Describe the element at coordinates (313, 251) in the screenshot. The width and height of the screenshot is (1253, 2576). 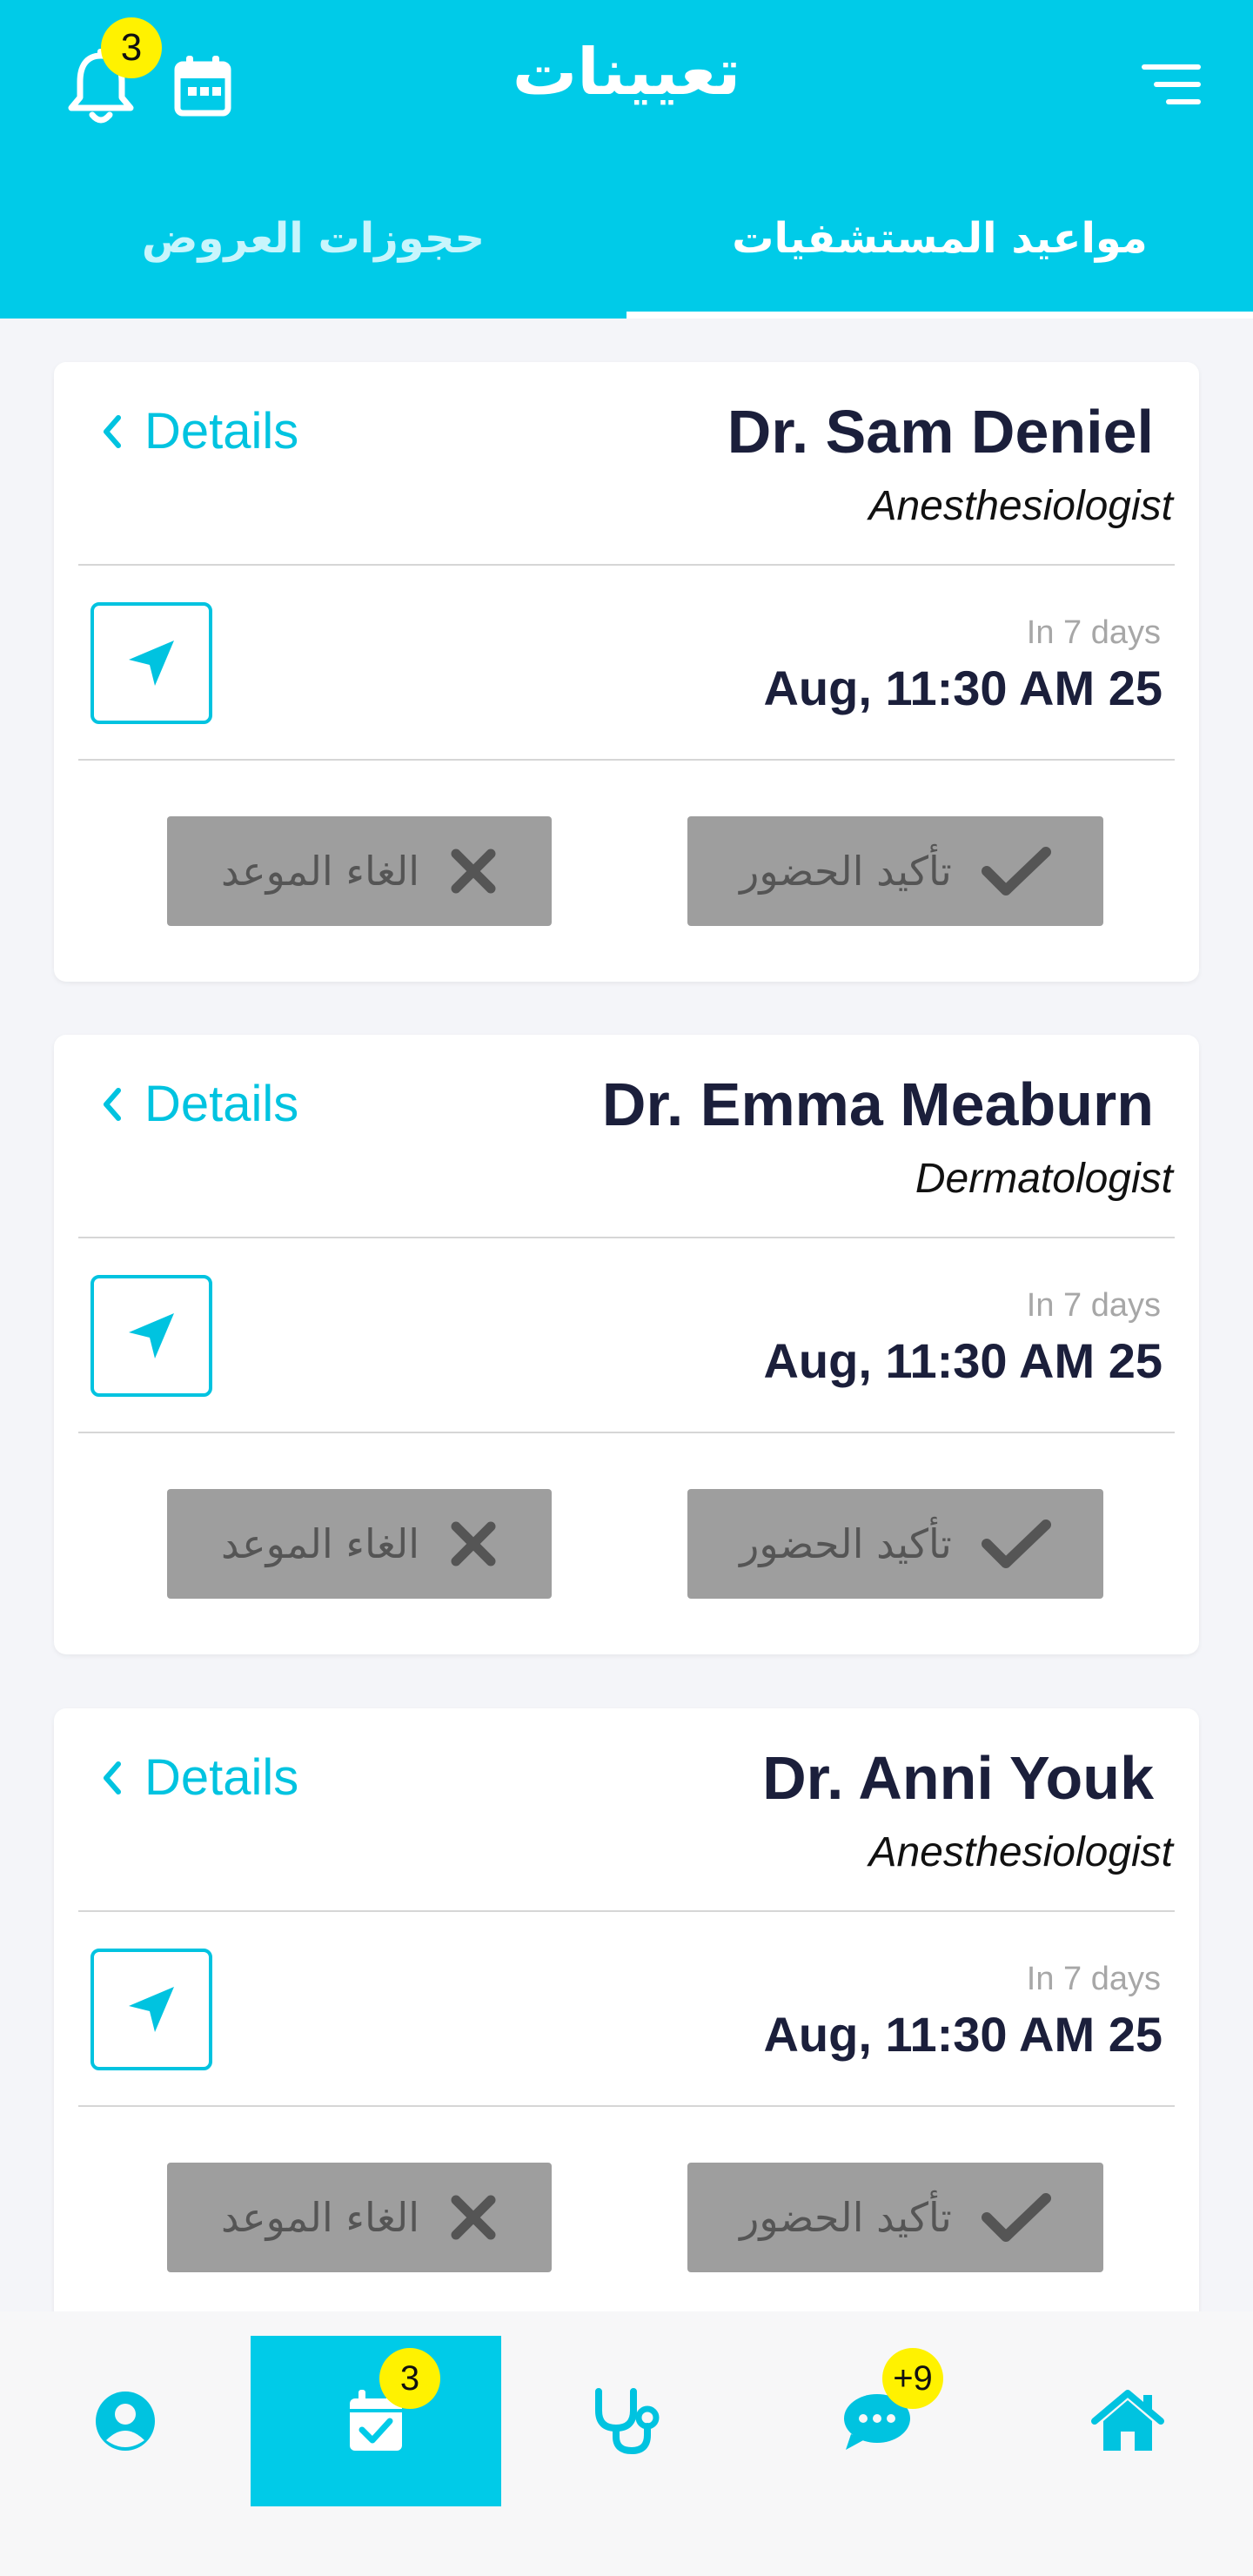
I see `tab-offer-bookings: حجوزات العروض` at that location.